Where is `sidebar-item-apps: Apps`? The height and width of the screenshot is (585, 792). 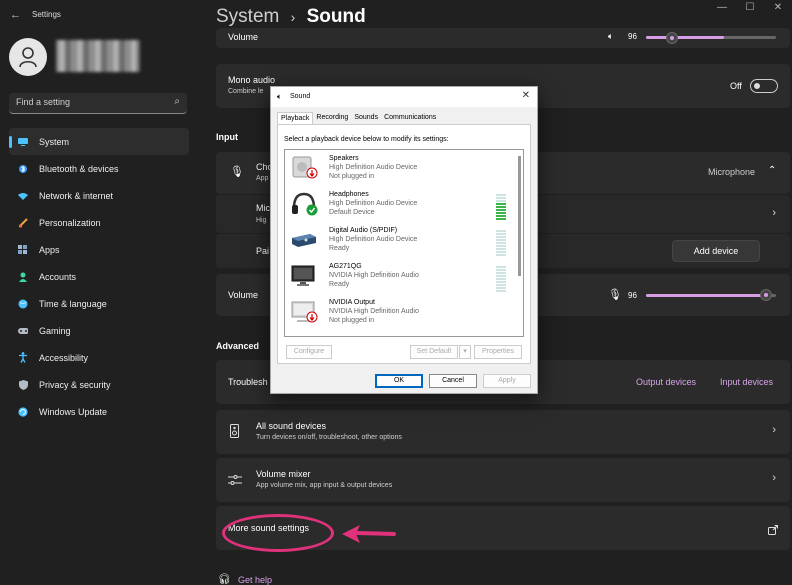 sidebar-item-apps: Apps is located at coordinates (99, 249).